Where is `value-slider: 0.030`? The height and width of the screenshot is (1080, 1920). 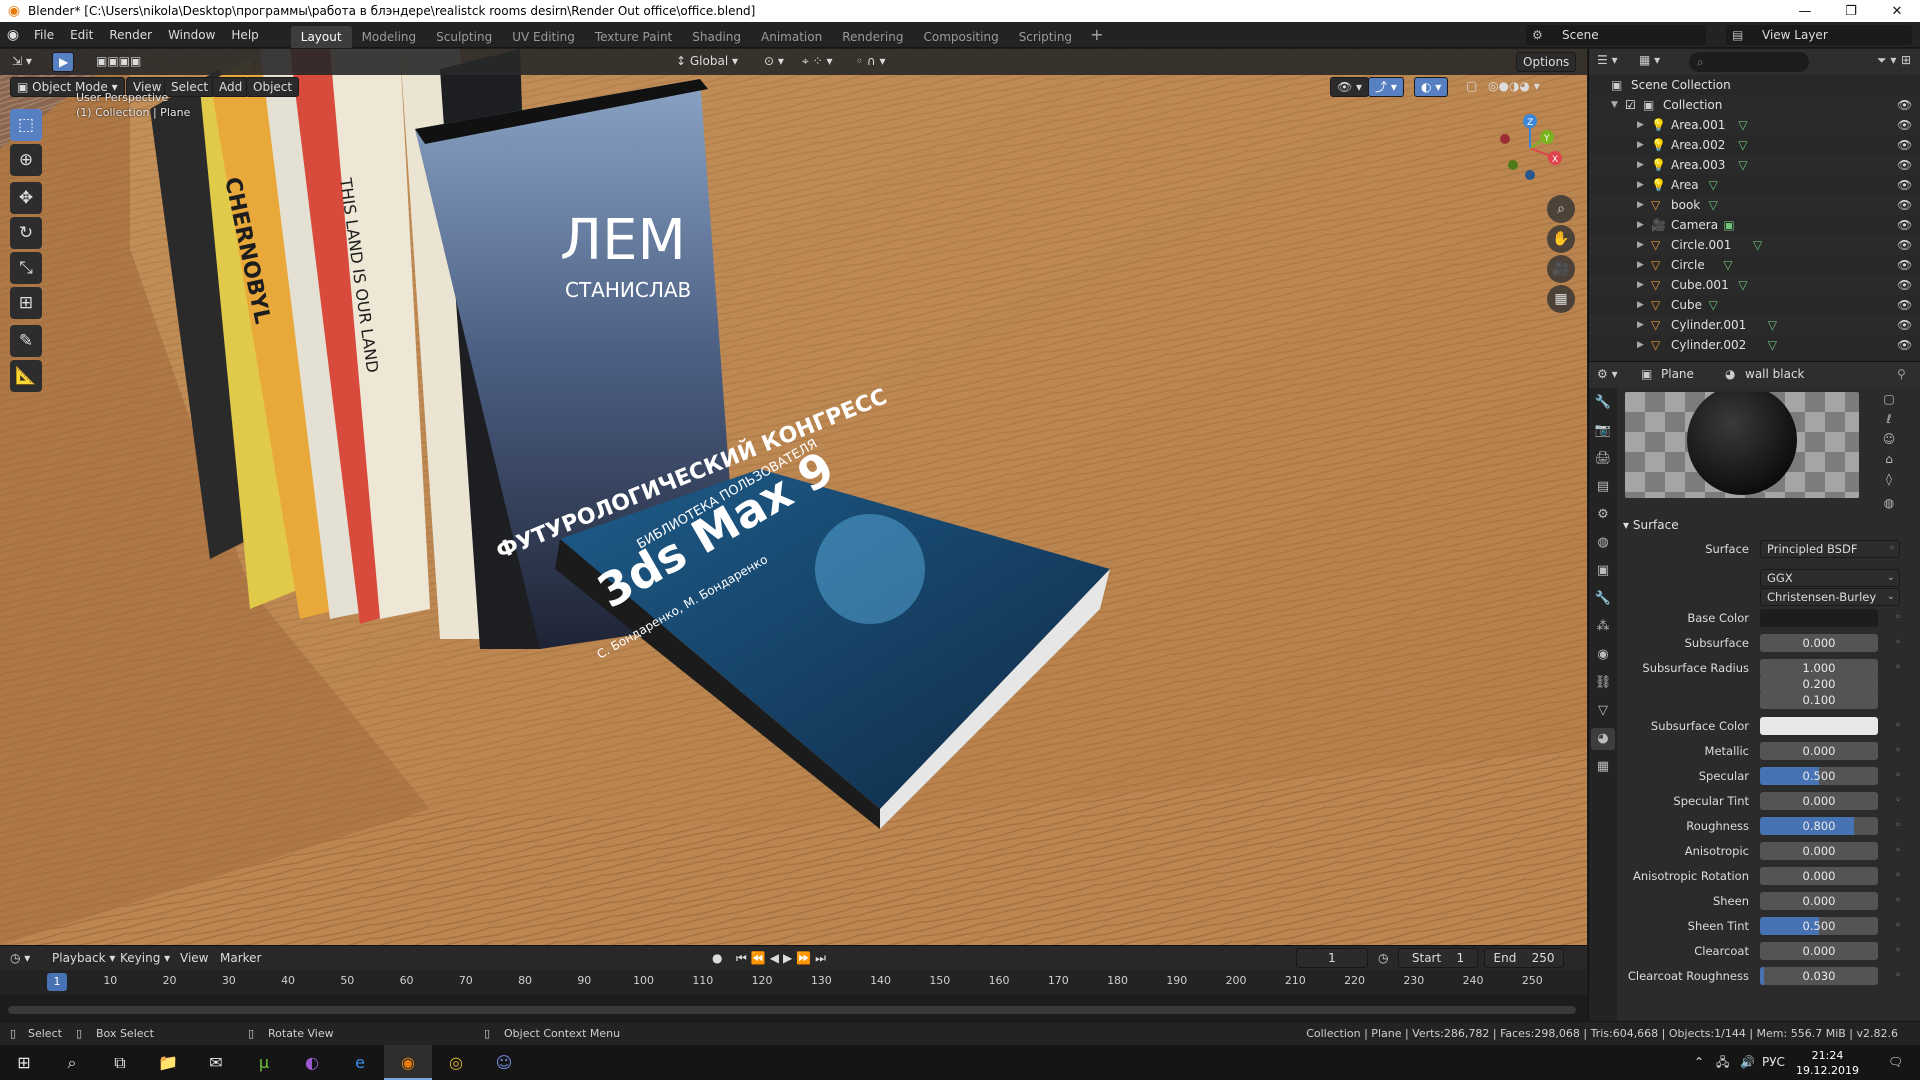
value-slider: 0.030 is located at coordinates (1819, 976).